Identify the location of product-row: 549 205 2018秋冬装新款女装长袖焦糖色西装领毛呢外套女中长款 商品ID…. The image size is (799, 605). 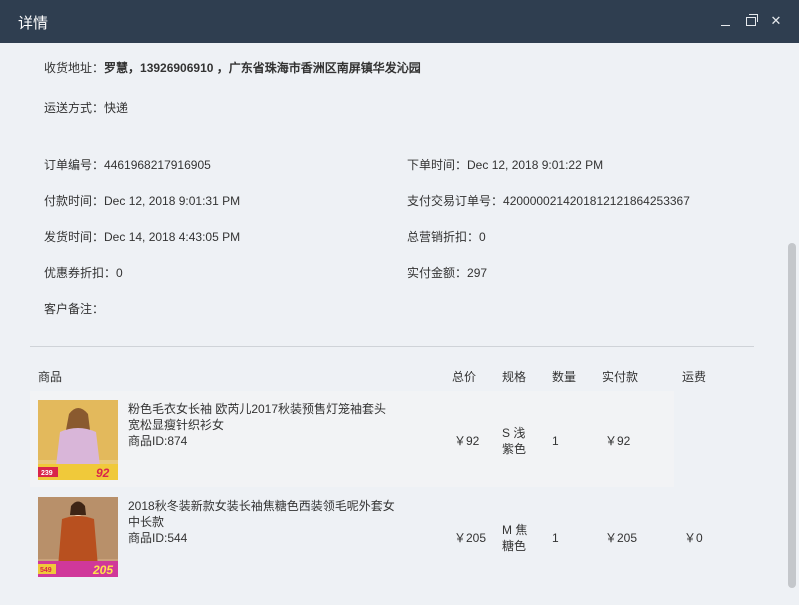
(366, 536).